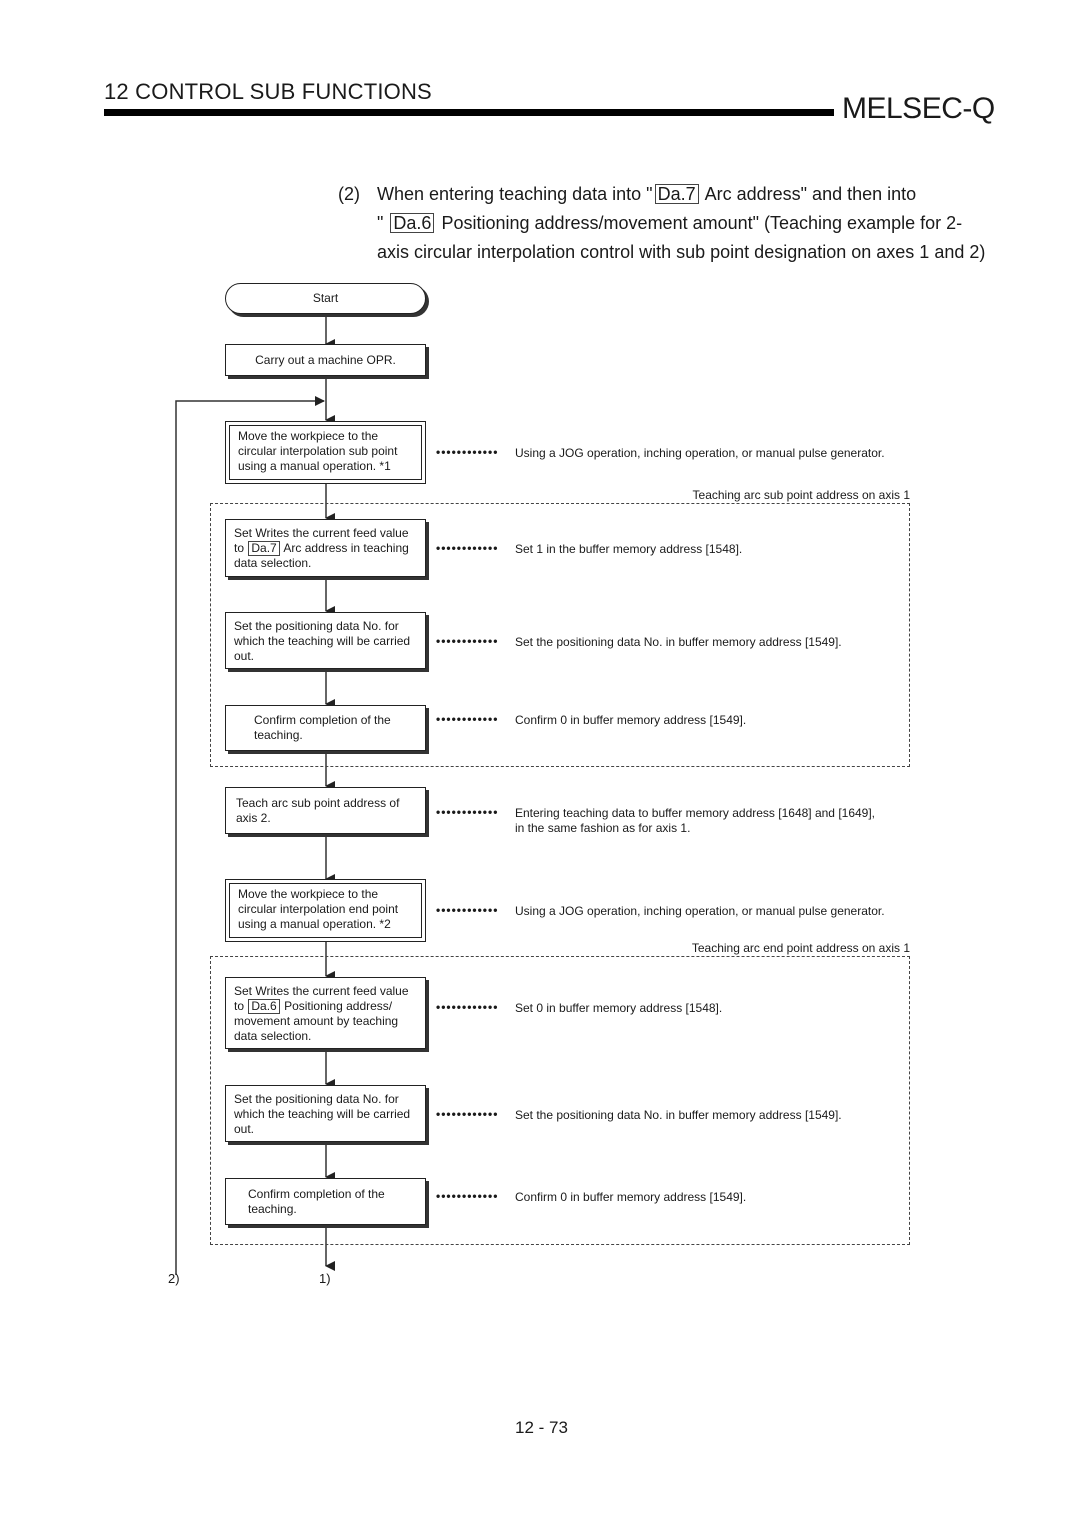 This screenshot has height=1528, width=1080. I want to click on parameter-tag-da6: Da.6, so click(264, 1006).